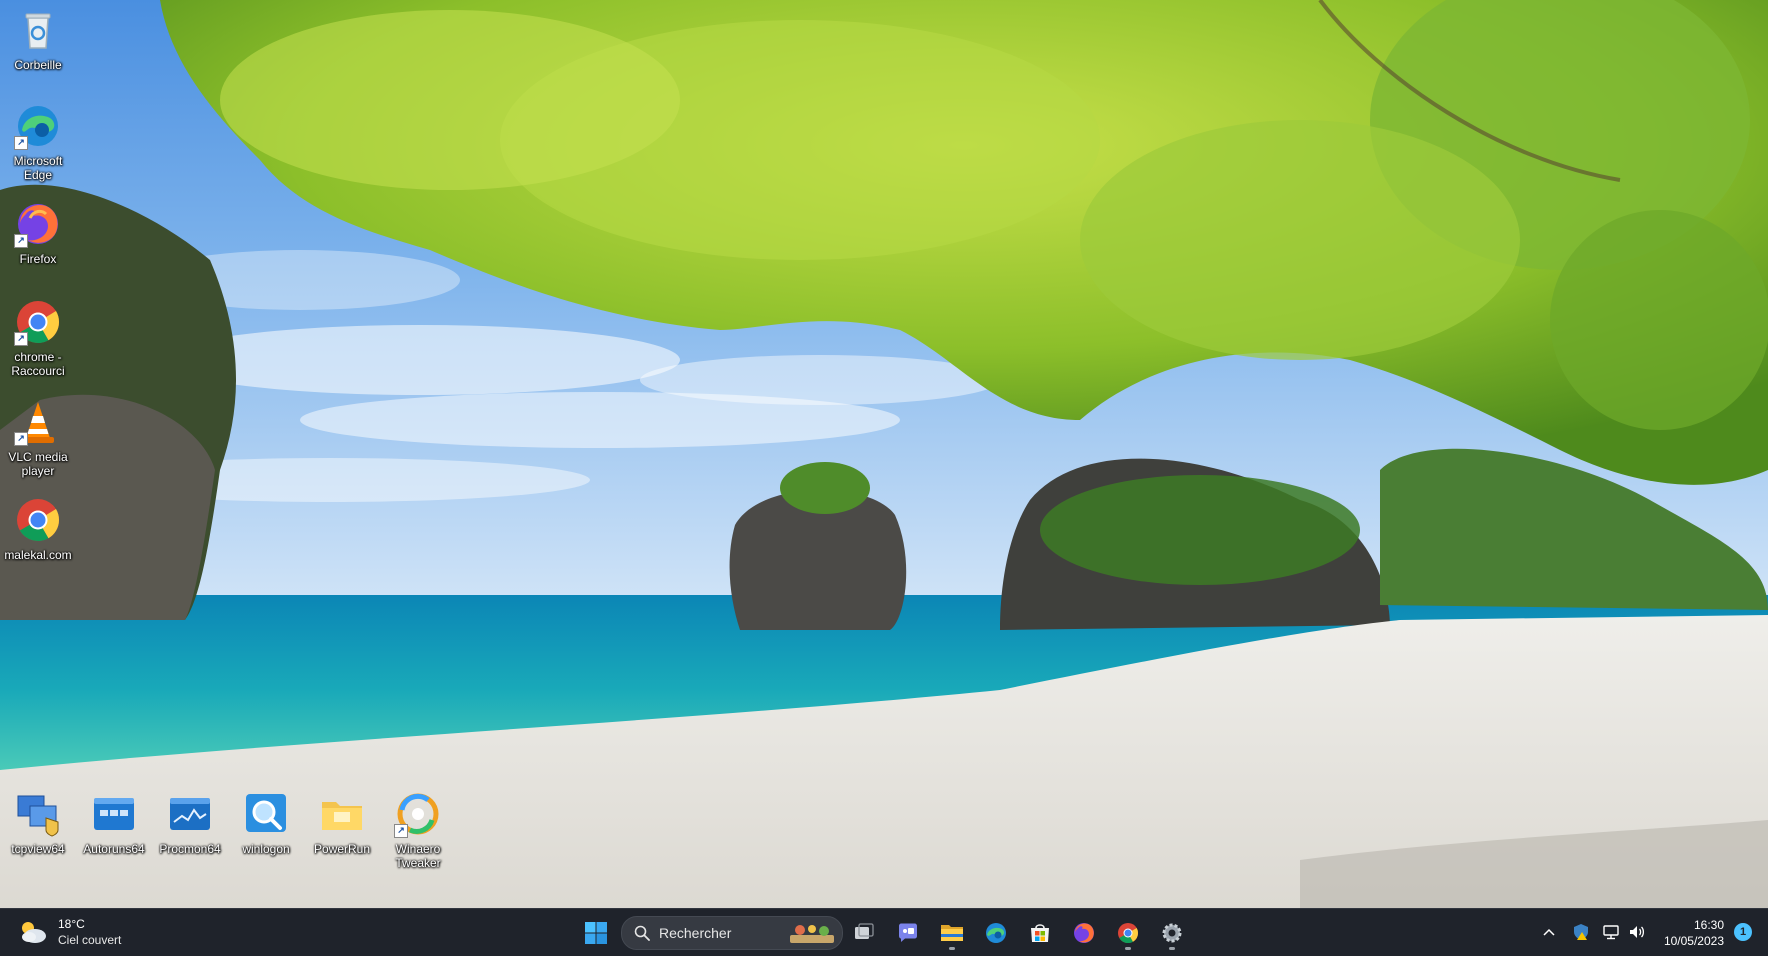  I want to click on clock-date: 10/05/2023, so click(1693, 941).